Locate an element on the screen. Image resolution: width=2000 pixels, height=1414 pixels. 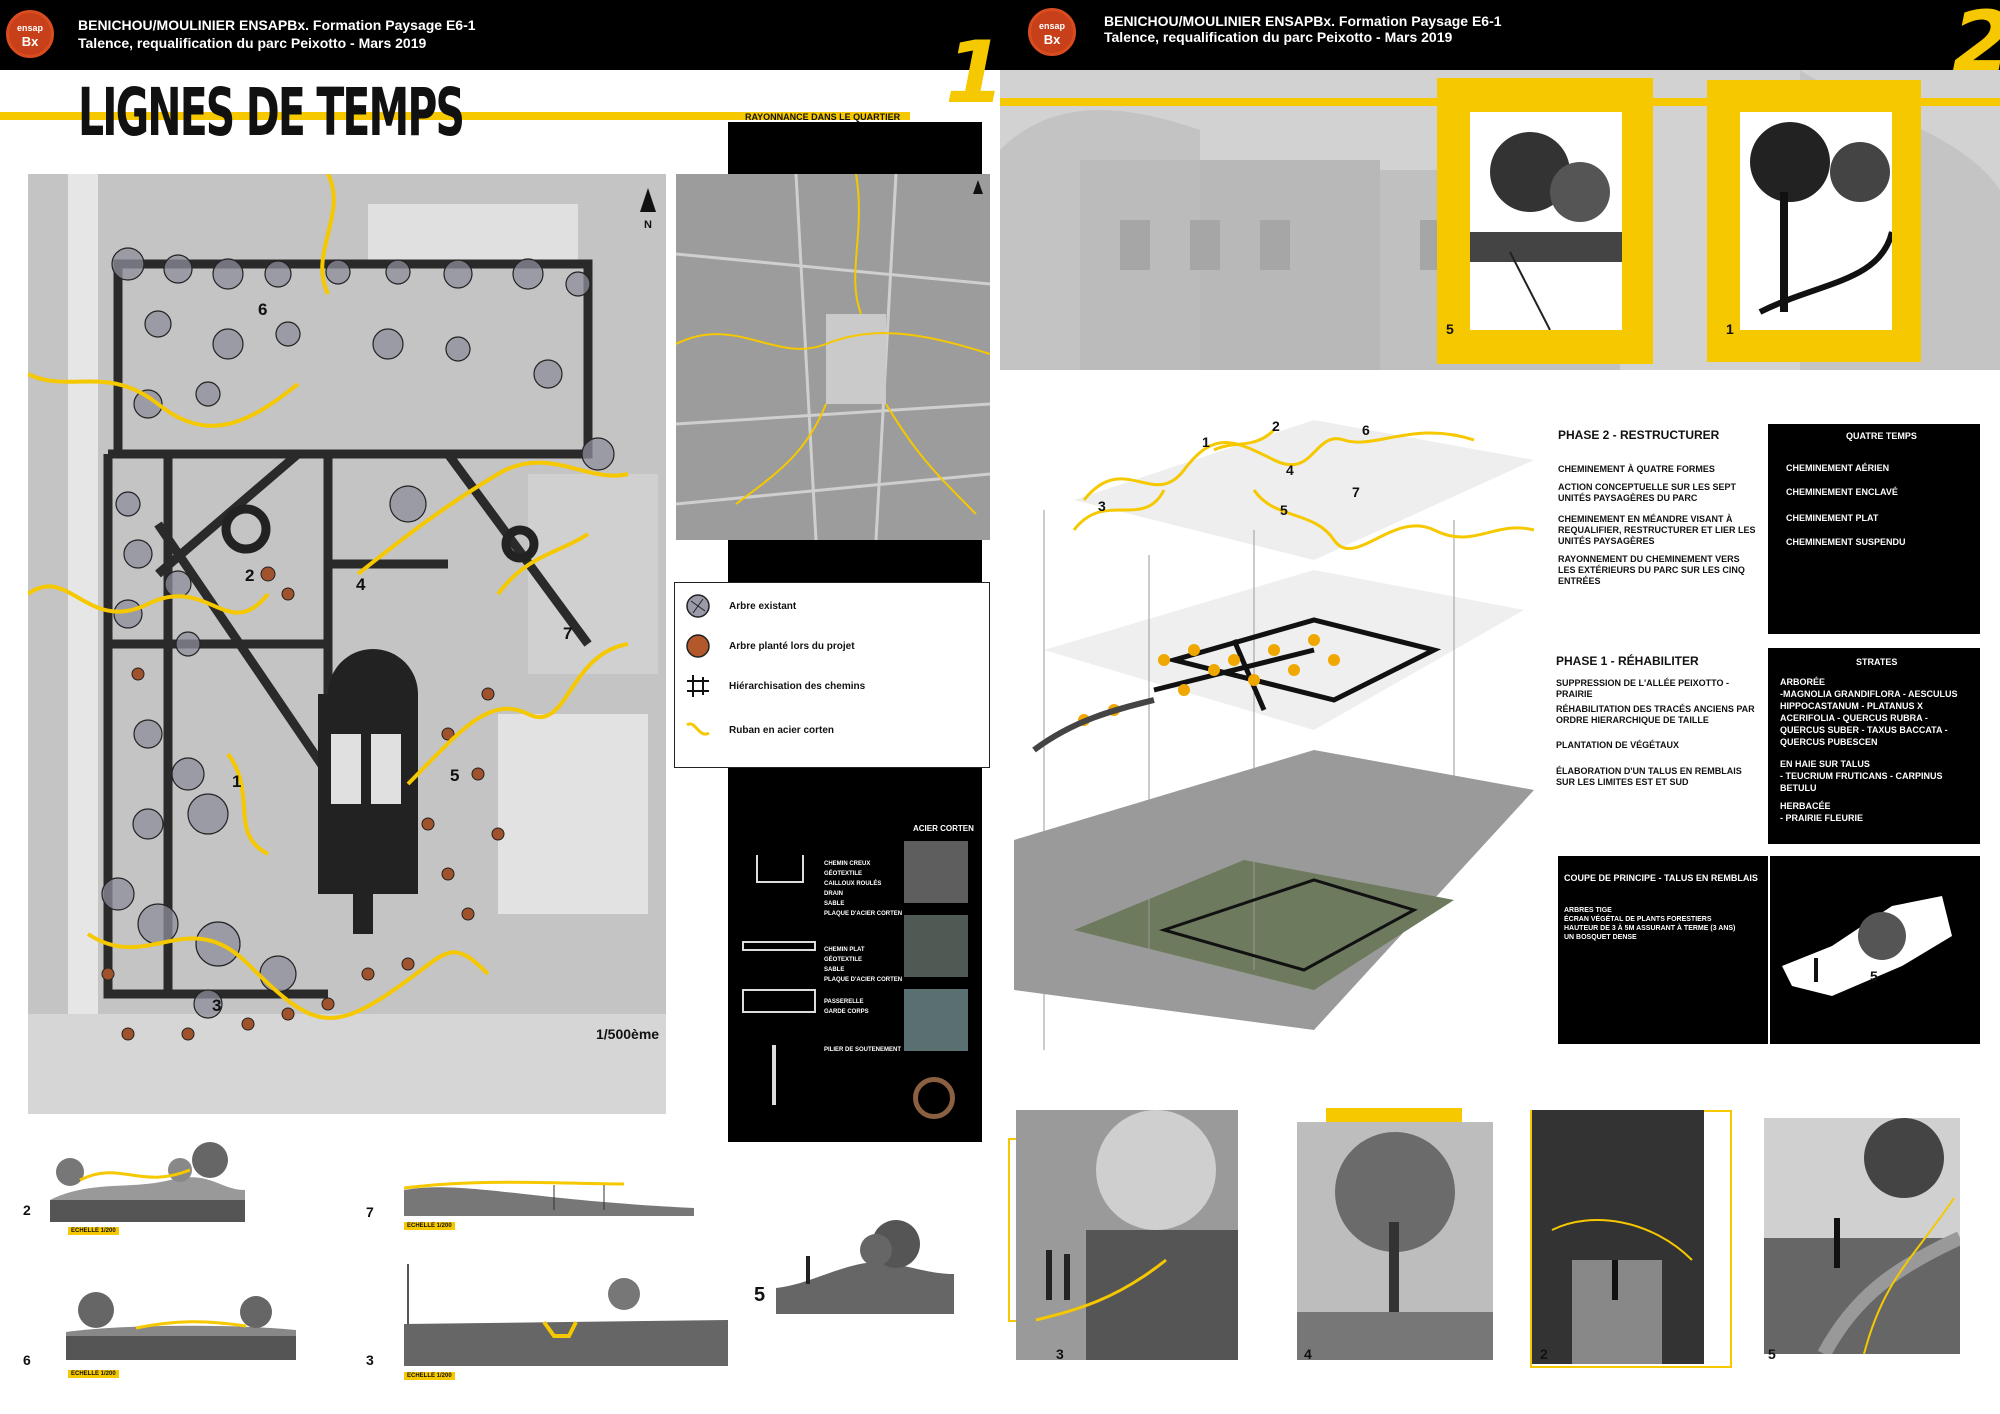
quatre-temps-item-2: CHEMINEMENT ENCLAVÉ is located at coordinates (1842, 492).